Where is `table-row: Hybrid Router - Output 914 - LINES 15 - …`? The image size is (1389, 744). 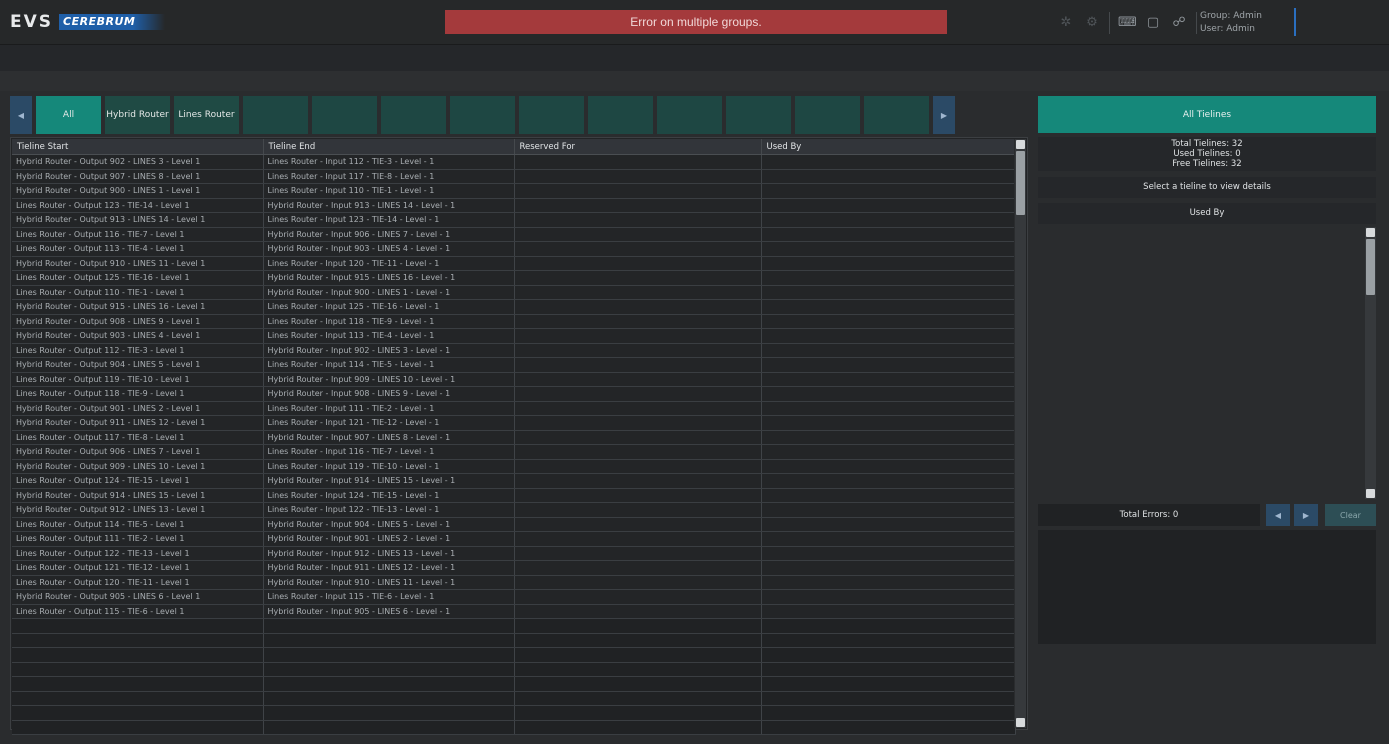 table-row: Hybrid Router - Output 914 - LINES 15 - … is located at coordinates (514, 495).